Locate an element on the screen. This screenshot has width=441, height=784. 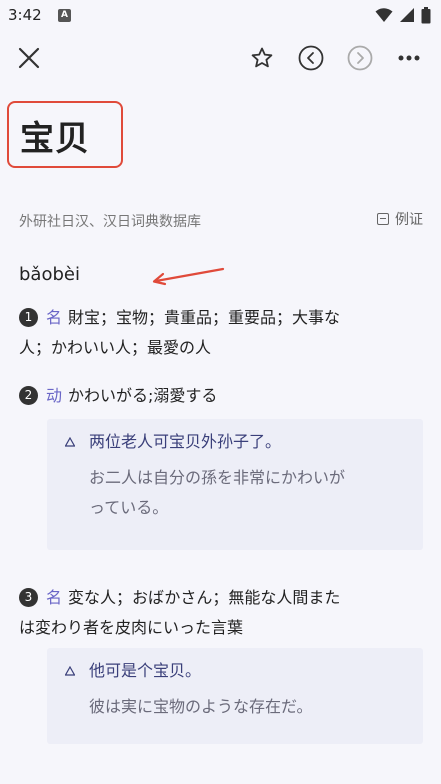
example-chinese: 他可是个宝贝。 is located at coordinates (256, 671).